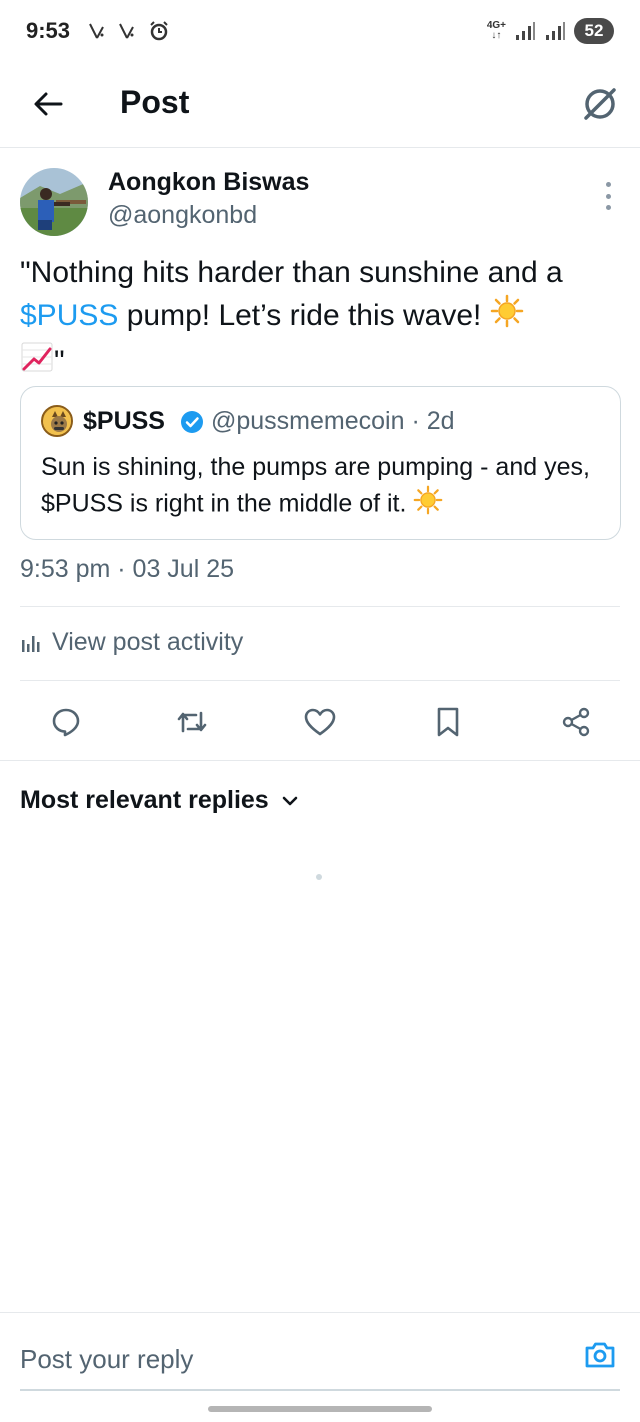 The image size is (640, 1422). I want to click on arrow-left-icon, so click(48, 104).